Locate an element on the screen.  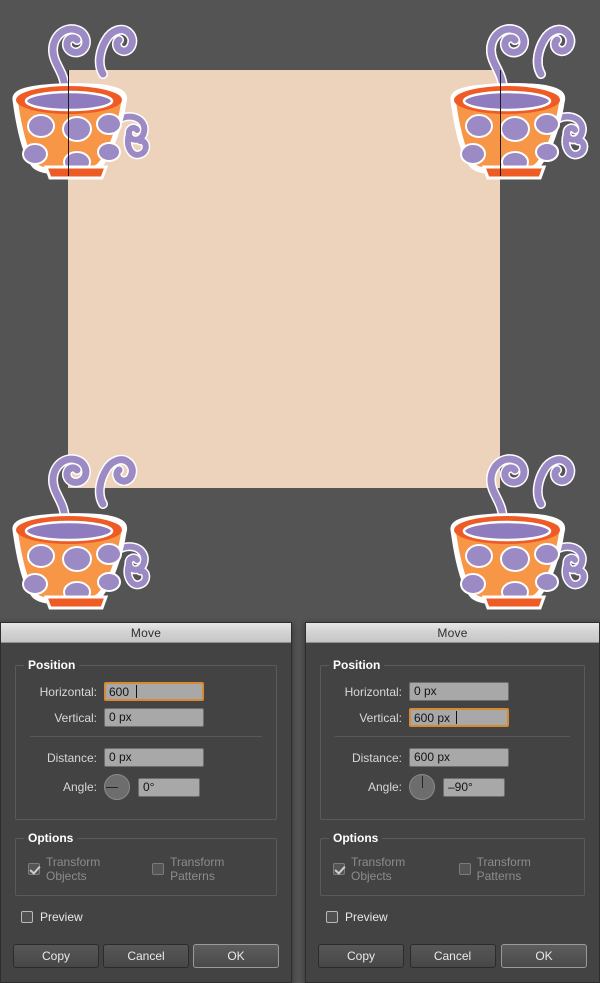
distance-input: 600 px is located at coordinates (459, 757).